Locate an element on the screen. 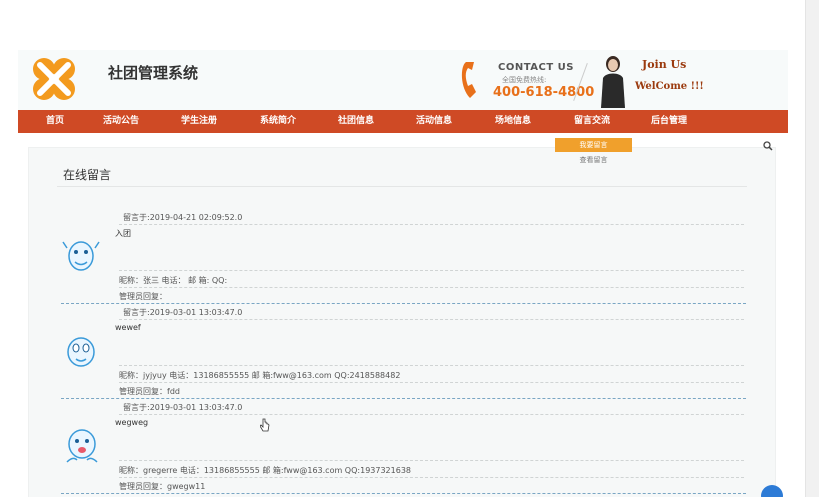 The width and height of the screenshot is (819, 497). welcome-text: WelCome !!! is located at coordinates (669, 86).